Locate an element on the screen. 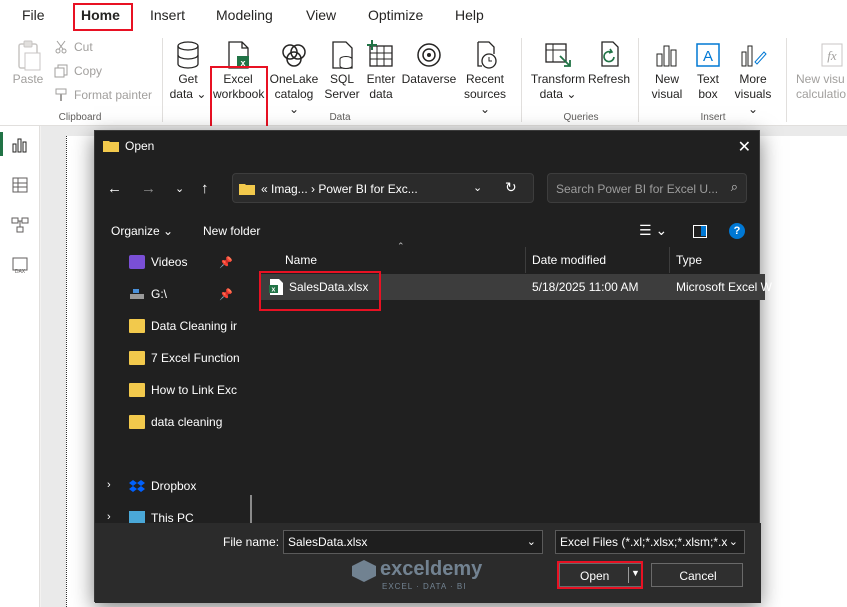  split-divider is located at coordinates (628, 575).